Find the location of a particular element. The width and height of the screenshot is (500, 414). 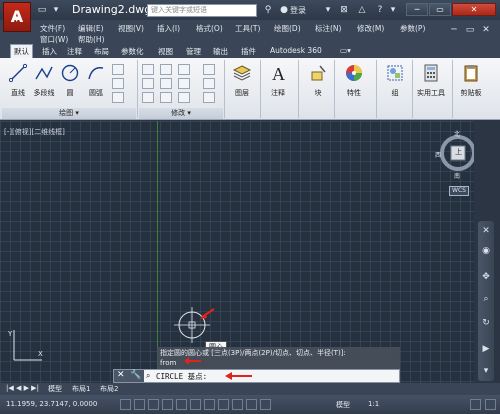

menu-view: 视图(V) is located at coordinates (131, 28).